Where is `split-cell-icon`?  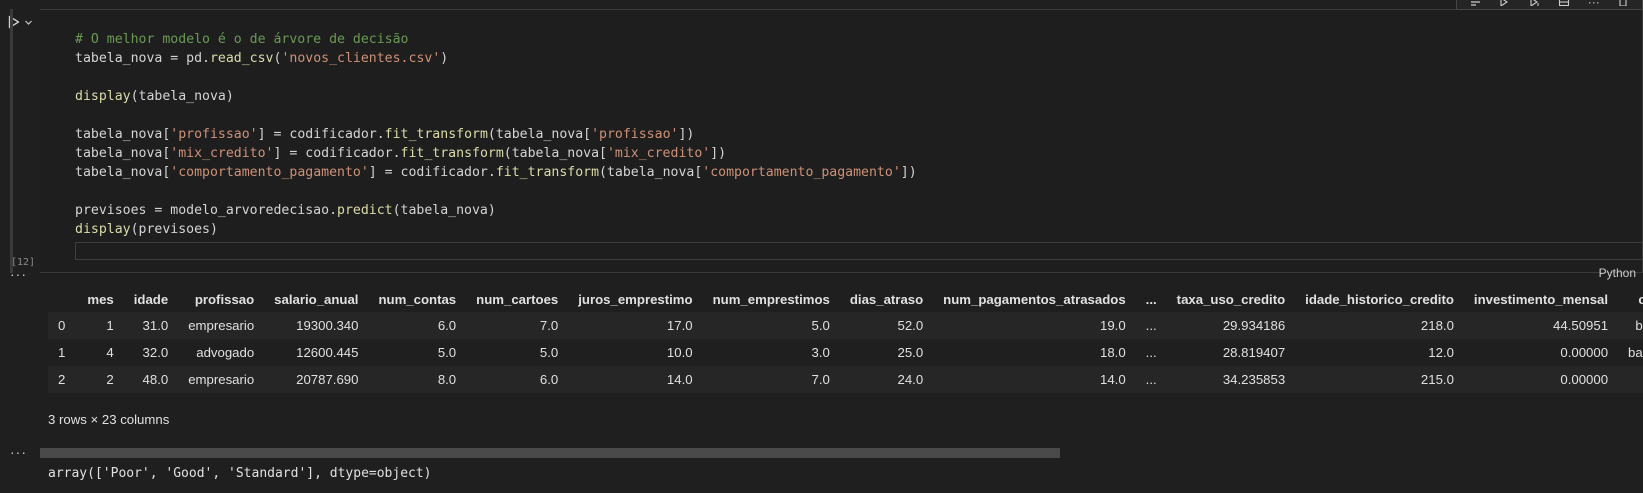
split-cell-icon is located at coordinates (1564, 3).